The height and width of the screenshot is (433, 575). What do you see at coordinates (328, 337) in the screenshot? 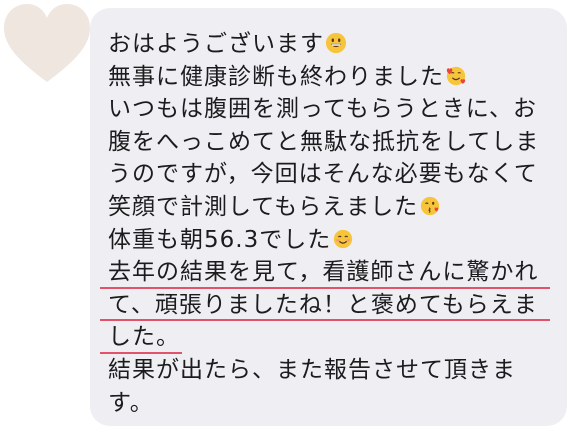
I see `message-line-highlighted: した。` at bounding box center [328, 337].